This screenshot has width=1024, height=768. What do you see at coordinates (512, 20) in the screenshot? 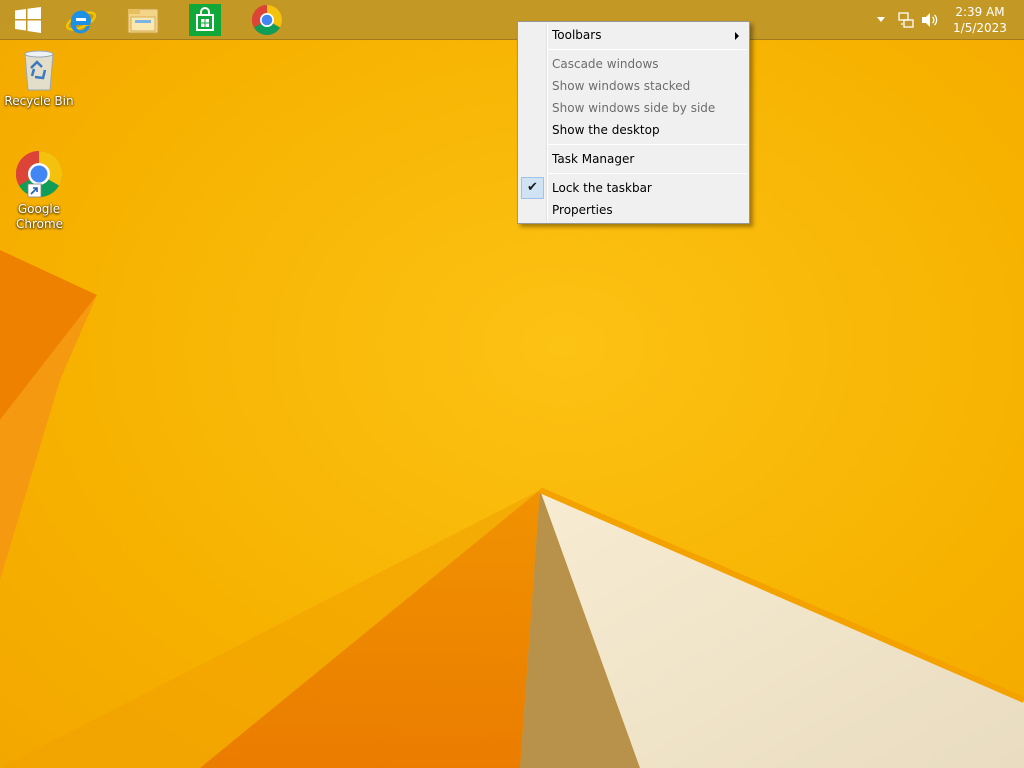
I see `taskbar: 2:39 AM 1/5/2023` at bounding box center [512, 20].